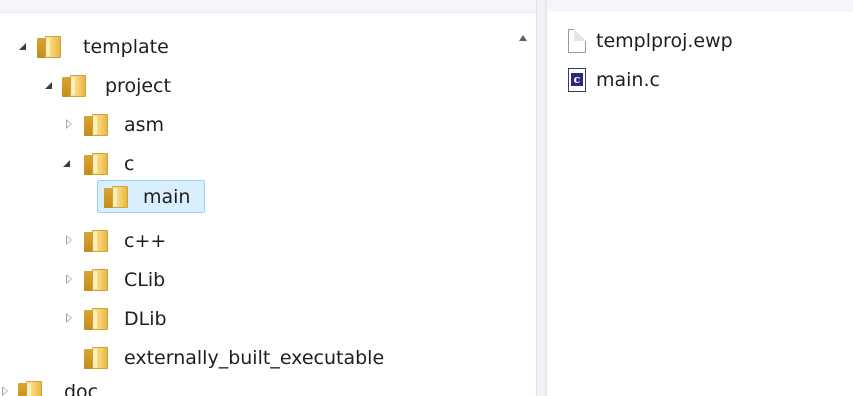  Describe the element at coordinates (145, 241) in the screenshot. I see `tree-item-label: c++` at that location.